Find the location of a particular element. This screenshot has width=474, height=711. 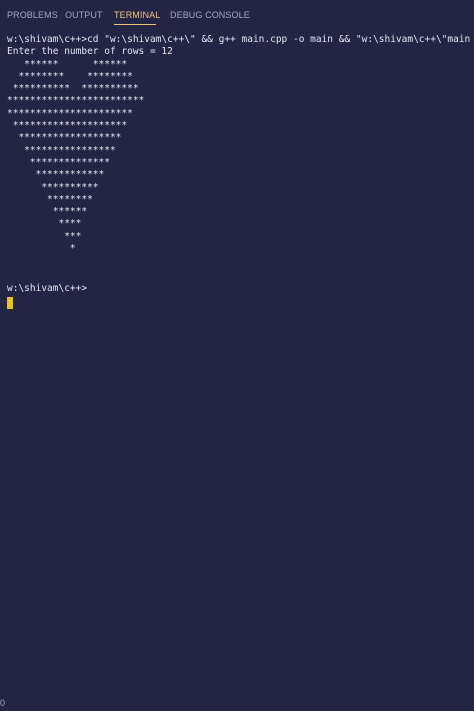

pattern-line: ****** is located at coordinates (47, 212).